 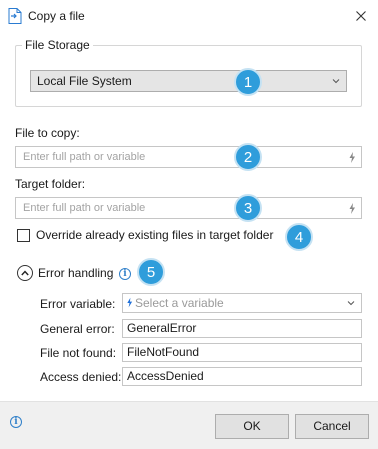 I want to click on file-storage-value: Local File System, so click(x=84, y=81).